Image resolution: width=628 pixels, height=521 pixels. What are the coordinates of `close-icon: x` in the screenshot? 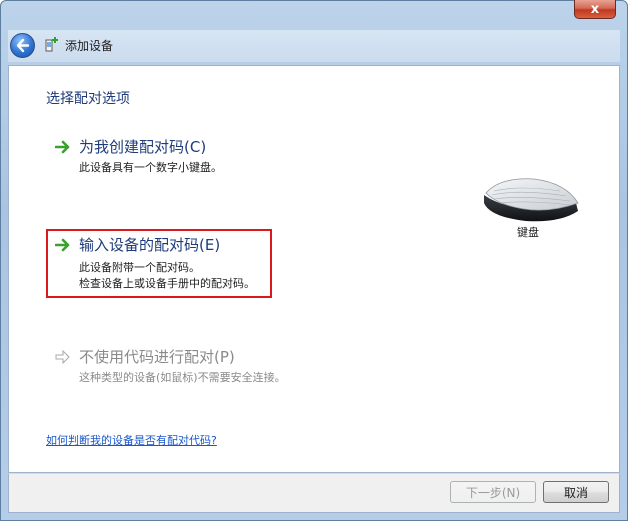 It's located at (595, 9).